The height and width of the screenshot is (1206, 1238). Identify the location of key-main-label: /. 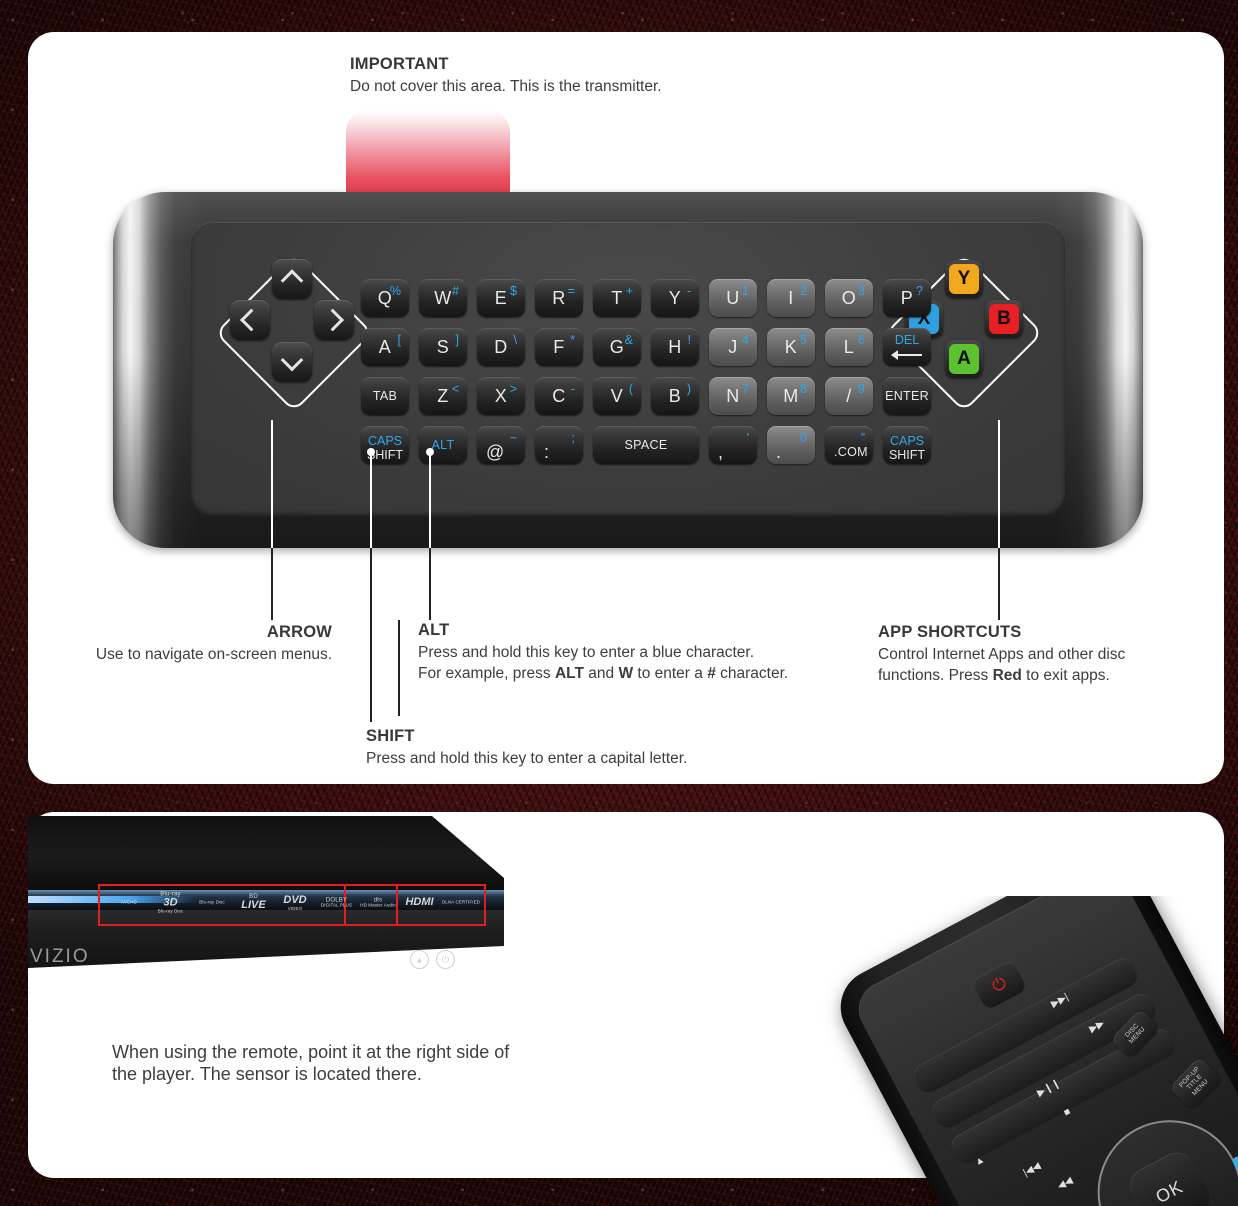
(849, 396).